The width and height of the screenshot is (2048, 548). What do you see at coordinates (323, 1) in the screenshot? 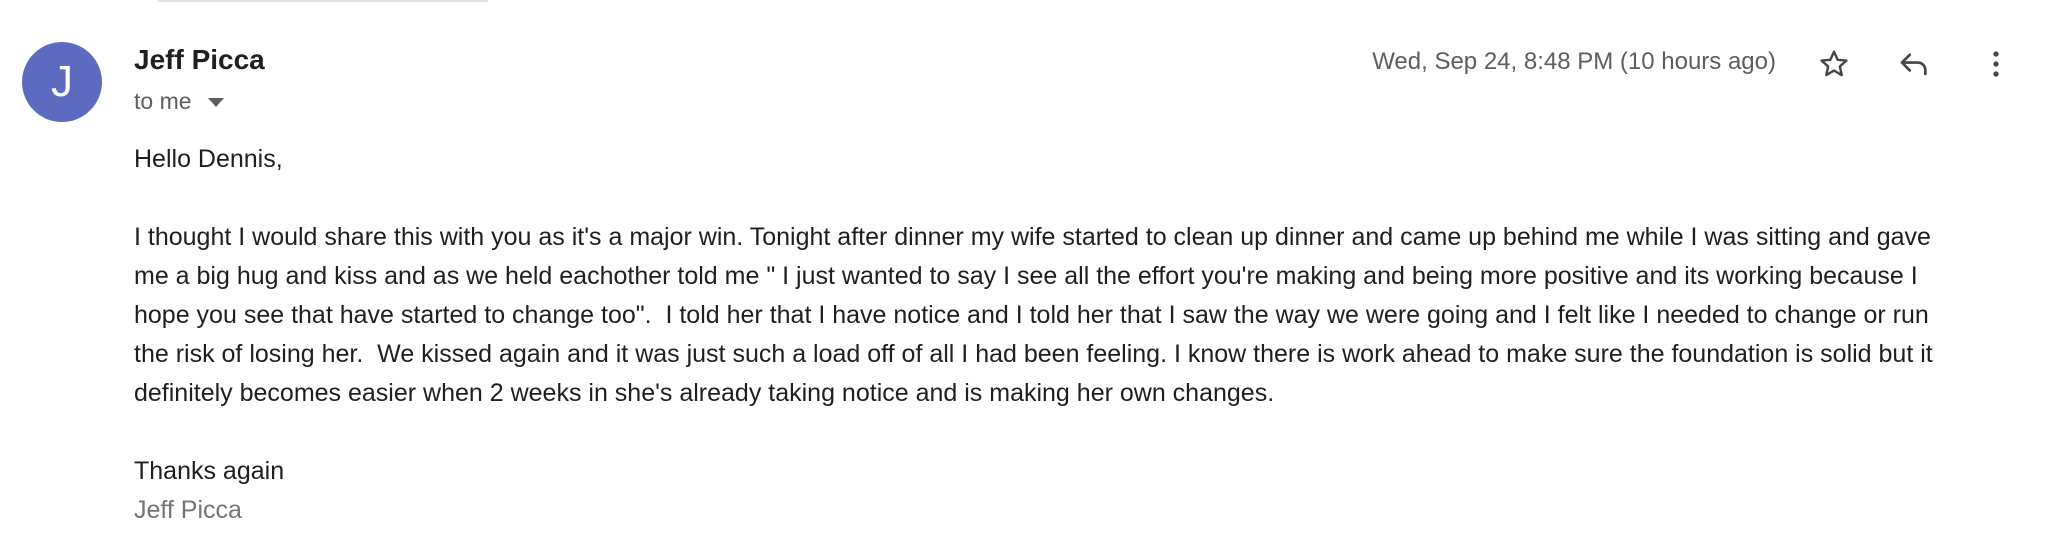
I see `top-divider` at bounding box center [323, 1].